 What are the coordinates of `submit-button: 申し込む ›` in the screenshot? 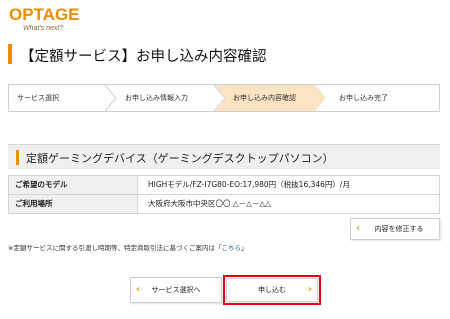 It's located at (272, 290).